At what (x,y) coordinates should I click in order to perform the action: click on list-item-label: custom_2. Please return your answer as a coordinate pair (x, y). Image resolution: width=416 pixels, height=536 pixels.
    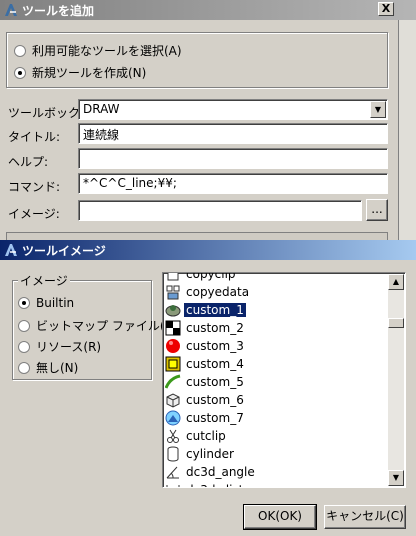
    Looking at the image, I should click on (215, 328).